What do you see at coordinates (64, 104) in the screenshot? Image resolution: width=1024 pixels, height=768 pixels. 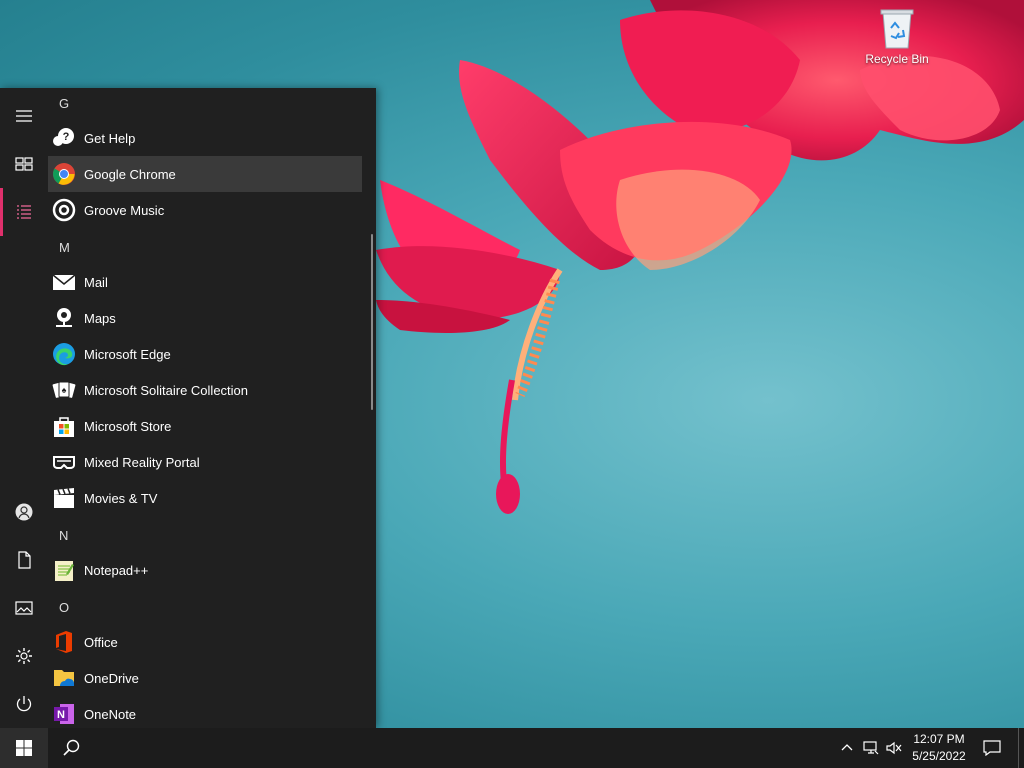 I see `section-header-g: G` at bounding box center [64, 104].